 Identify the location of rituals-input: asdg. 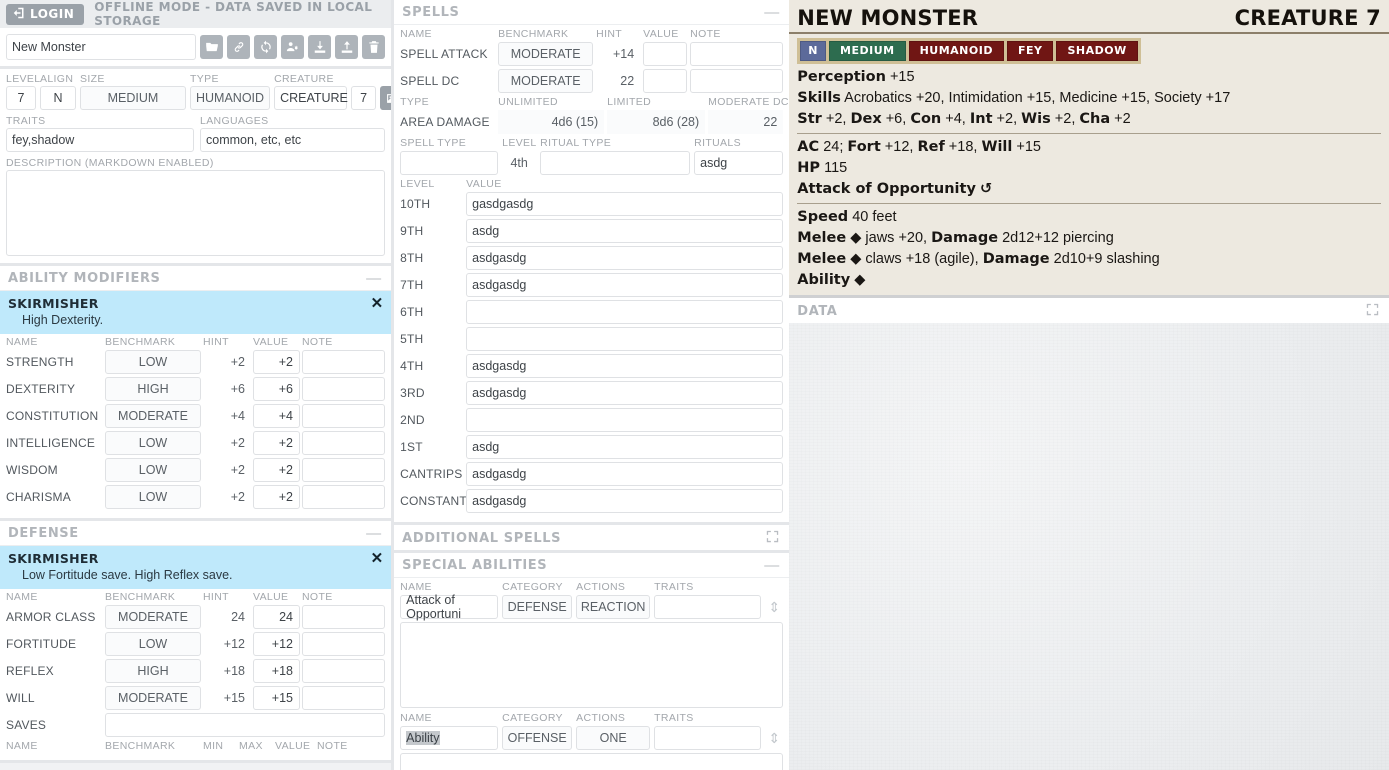
(739, 163).